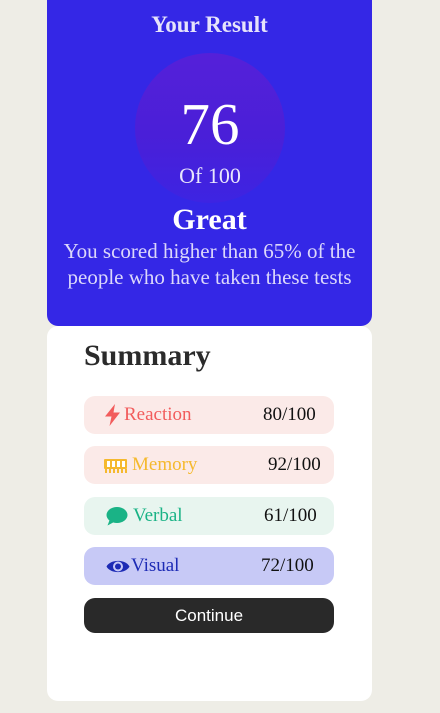  What do you see at coordinates (155, 565) in the screenshot?
I see `summary-row-label: Visual` at bounding box center [155, 565].